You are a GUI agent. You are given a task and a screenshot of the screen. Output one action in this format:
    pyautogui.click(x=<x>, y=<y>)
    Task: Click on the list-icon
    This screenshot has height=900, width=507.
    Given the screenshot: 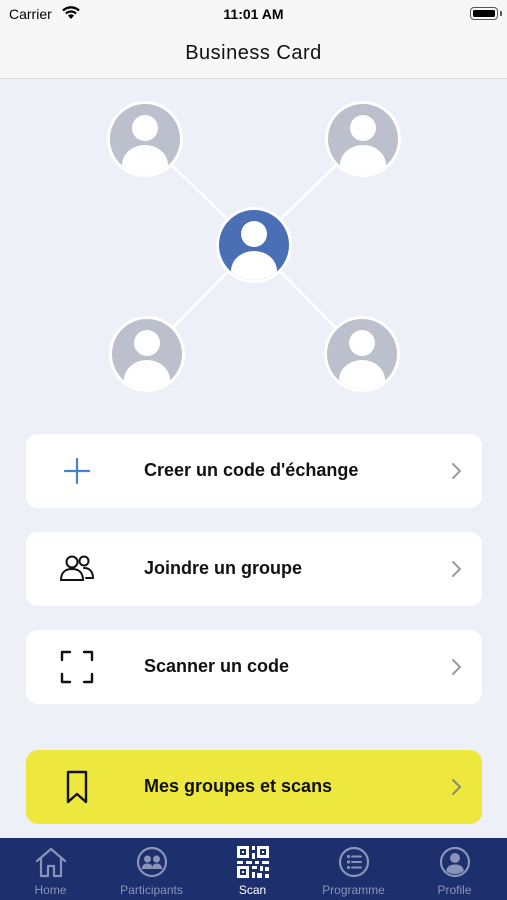 What is the action you would take?
    pyautogui.click(x=353, y=862)
    